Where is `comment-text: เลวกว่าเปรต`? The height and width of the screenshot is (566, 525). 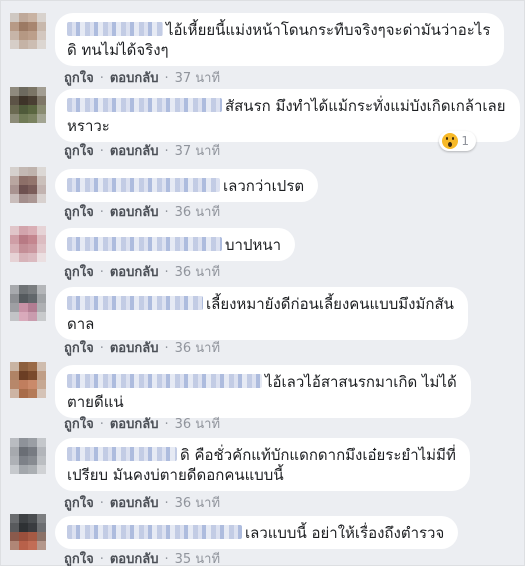 comment-text: เลวกว่าเปรต is located at coordinates (264, 186).